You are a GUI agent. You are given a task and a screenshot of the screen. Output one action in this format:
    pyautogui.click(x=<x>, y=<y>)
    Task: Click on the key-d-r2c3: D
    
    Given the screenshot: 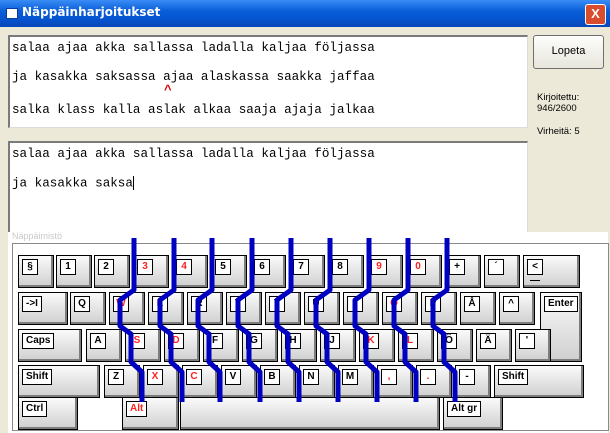 What is the action you would take?
    pyautogui.click(x=182, y=345)
    